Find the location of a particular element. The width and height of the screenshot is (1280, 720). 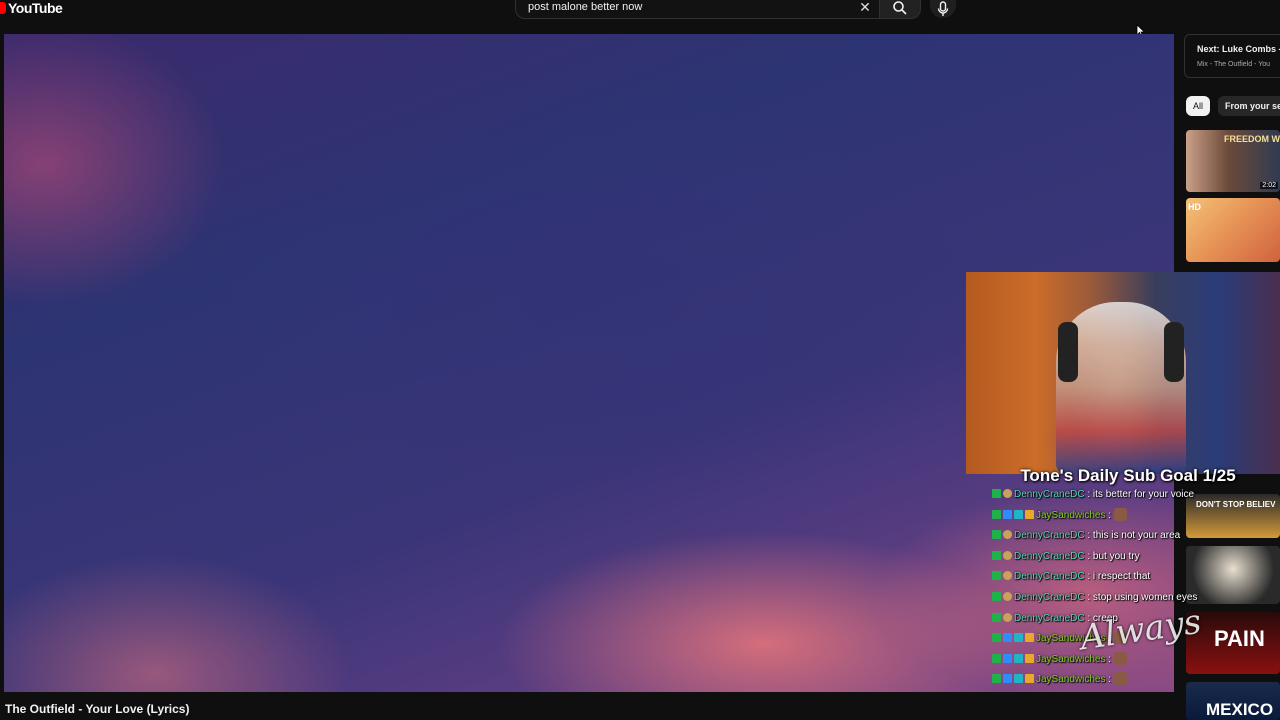

chat-text: : this is not your area is located at coordinates (1132, 536).